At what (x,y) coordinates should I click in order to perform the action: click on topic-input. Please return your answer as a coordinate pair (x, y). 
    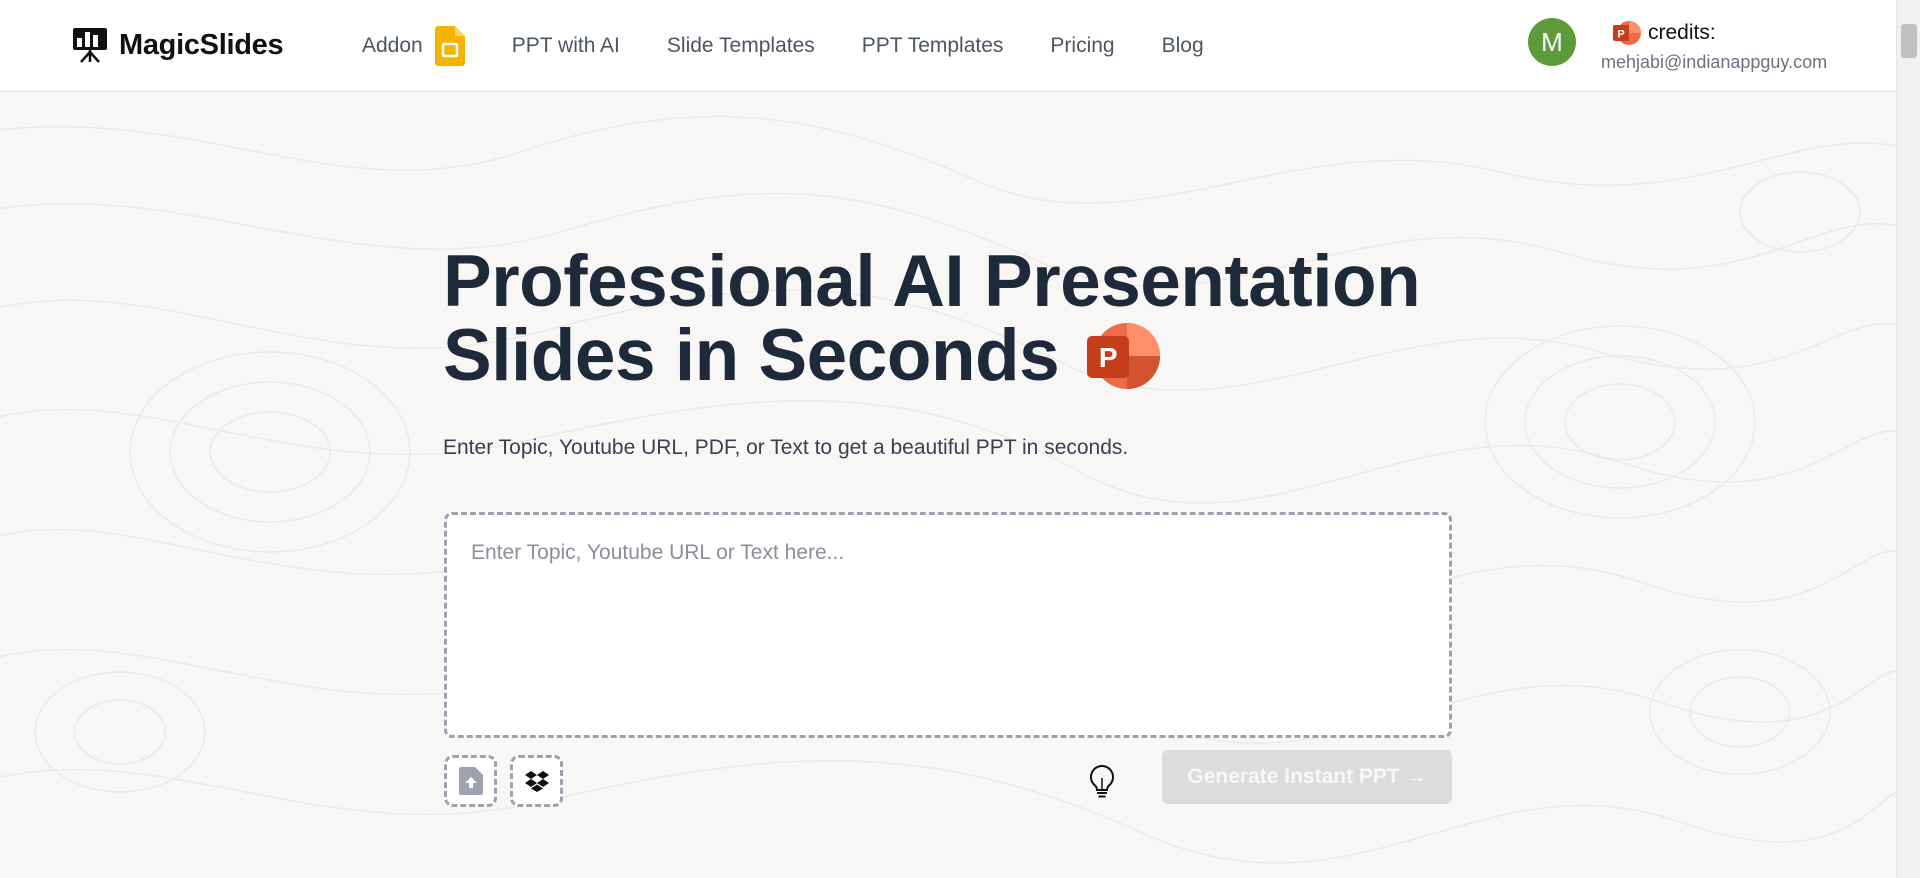
    Looking at the image, I should click on (948, 625).